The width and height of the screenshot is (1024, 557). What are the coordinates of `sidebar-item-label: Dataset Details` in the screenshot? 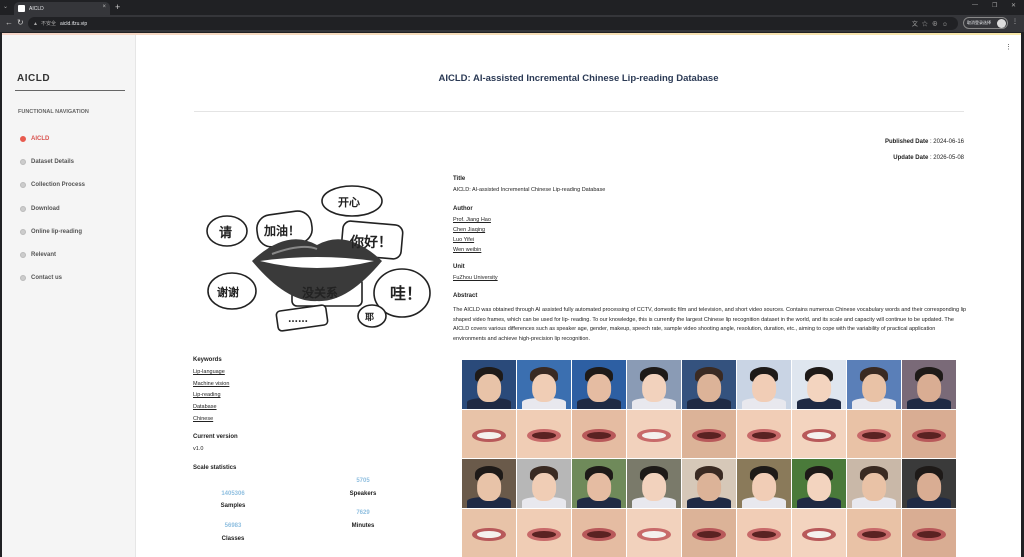 It's located at (53, 162).